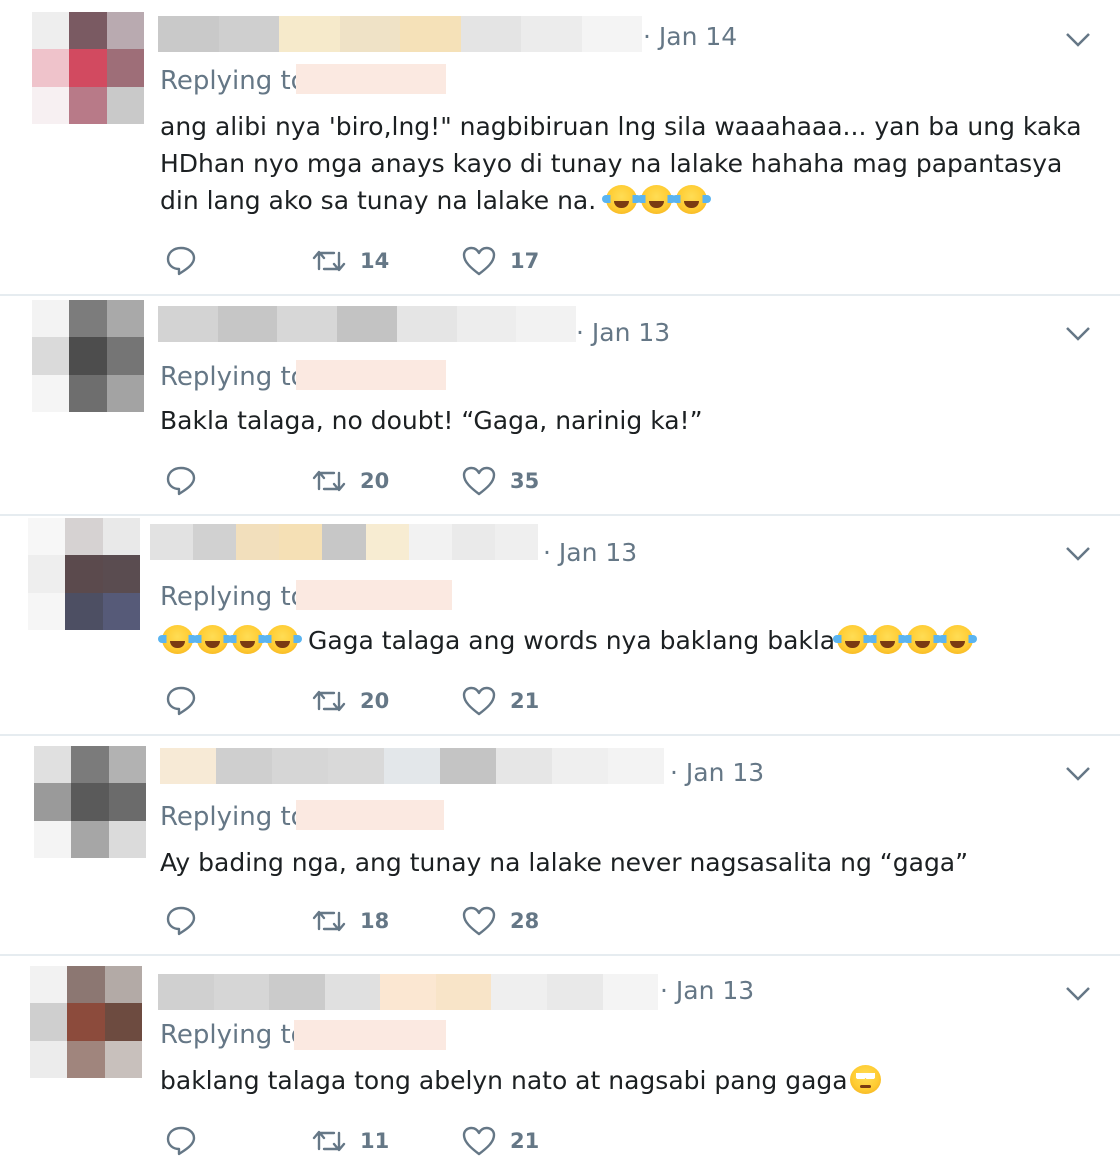 The image size is (1120, 1172). What do you see at coordinates (690, 36) in the screenshot?
I see `tweet-date: · Jan 14` at bounding box center [690, 36].